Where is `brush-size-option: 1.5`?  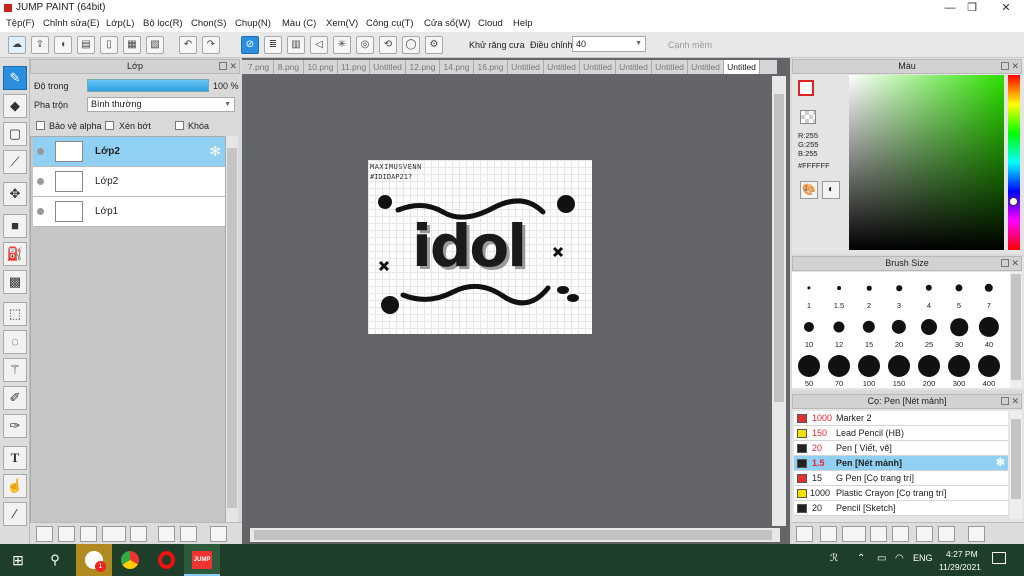 brush-size-option: 1.5 is located at coordinates (839, 293).